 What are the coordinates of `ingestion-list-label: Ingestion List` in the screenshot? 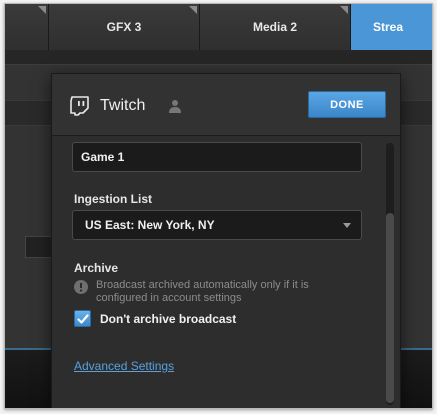 It's located at (113, 199).